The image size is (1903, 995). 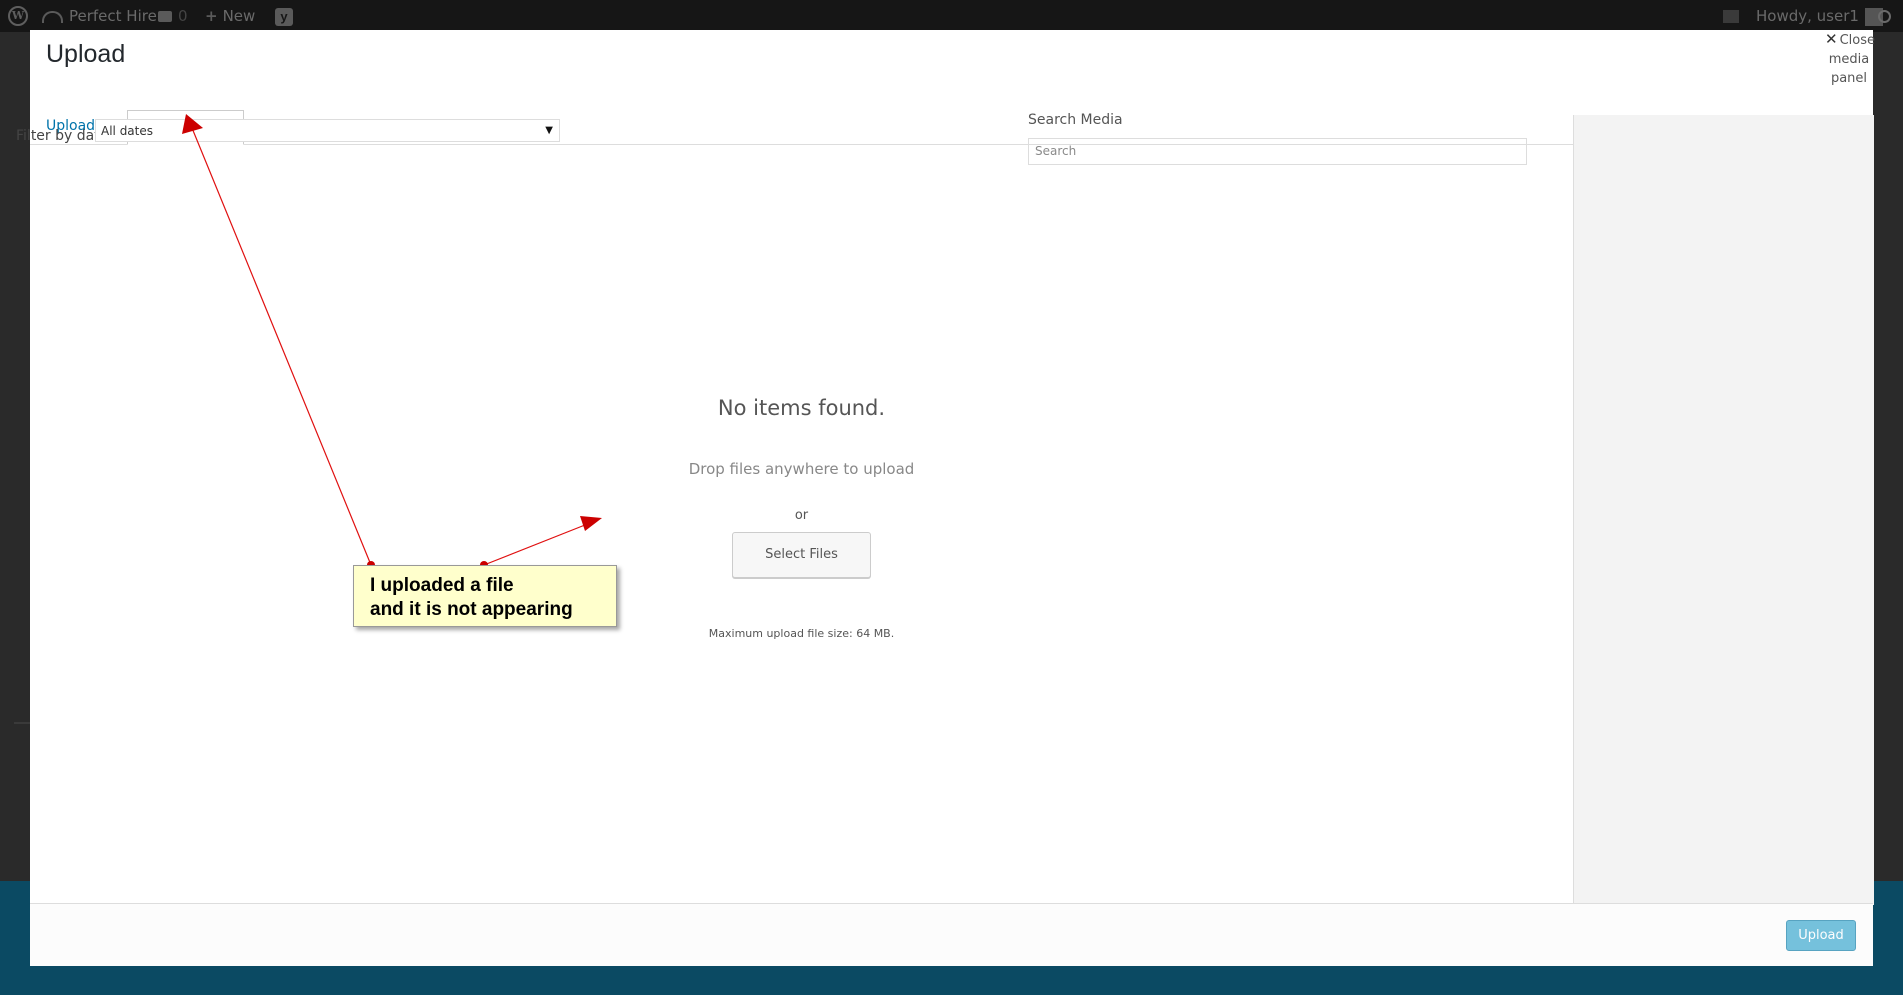 I want to click on select-files-button: Select Files, so click(x=801, y=555).